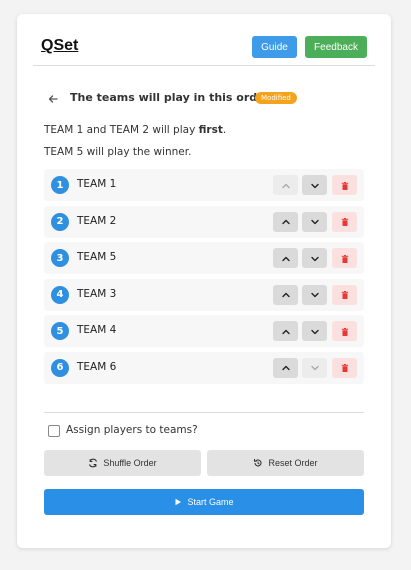  I want to click on guide-button: Guide, so click(274, 47).